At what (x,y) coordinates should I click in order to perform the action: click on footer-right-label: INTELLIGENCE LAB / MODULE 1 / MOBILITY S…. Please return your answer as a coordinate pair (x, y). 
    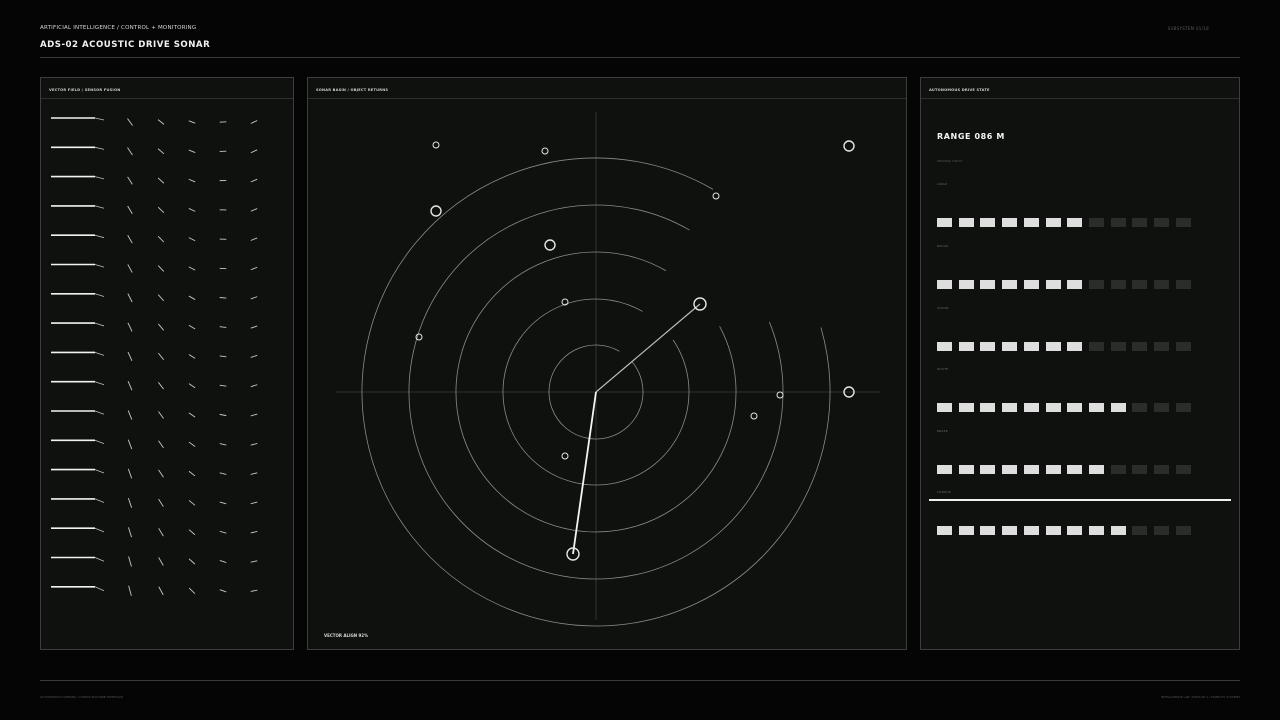
    Looking at the image, I should click on (1200, 697).